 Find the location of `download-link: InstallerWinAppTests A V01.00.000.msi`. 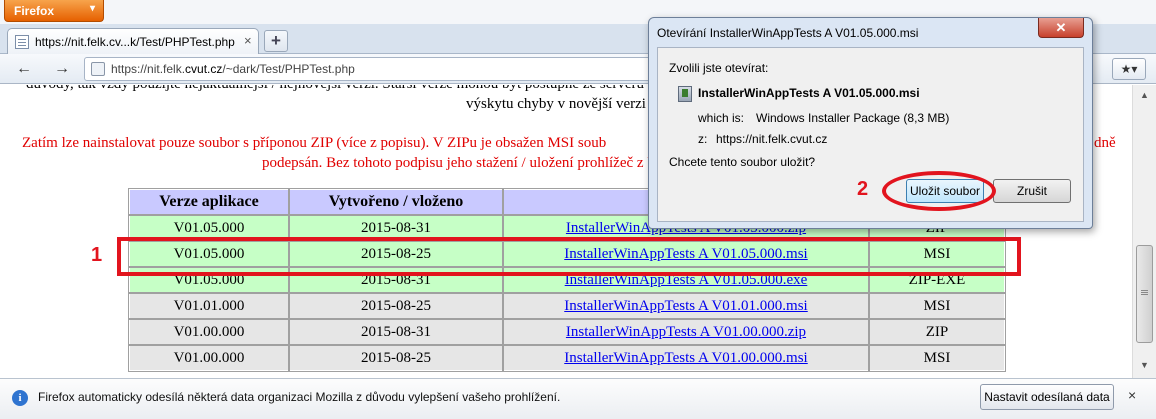

download-link: InstallerWinAppTests A V01.00.000.msi is located at coordinates (685, 358).